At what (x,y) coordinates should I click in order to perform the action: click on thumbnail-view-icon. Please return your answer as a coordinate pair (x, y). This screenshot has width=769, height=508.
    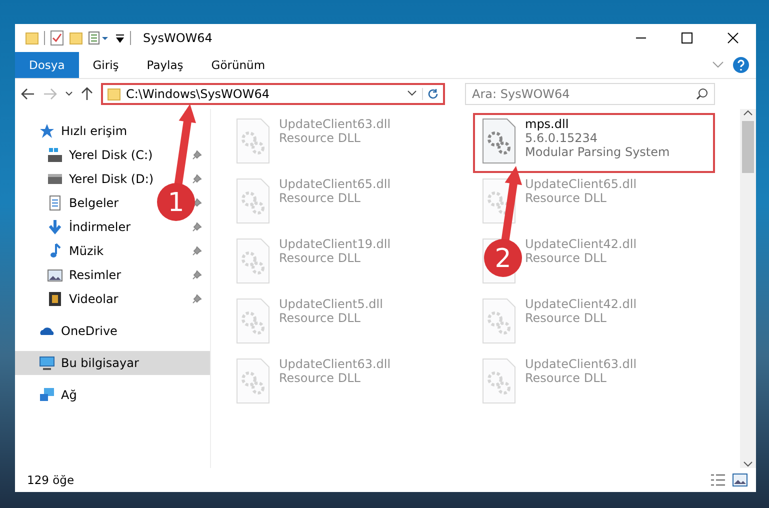
    Looking at the image, I should click on (740, 480).